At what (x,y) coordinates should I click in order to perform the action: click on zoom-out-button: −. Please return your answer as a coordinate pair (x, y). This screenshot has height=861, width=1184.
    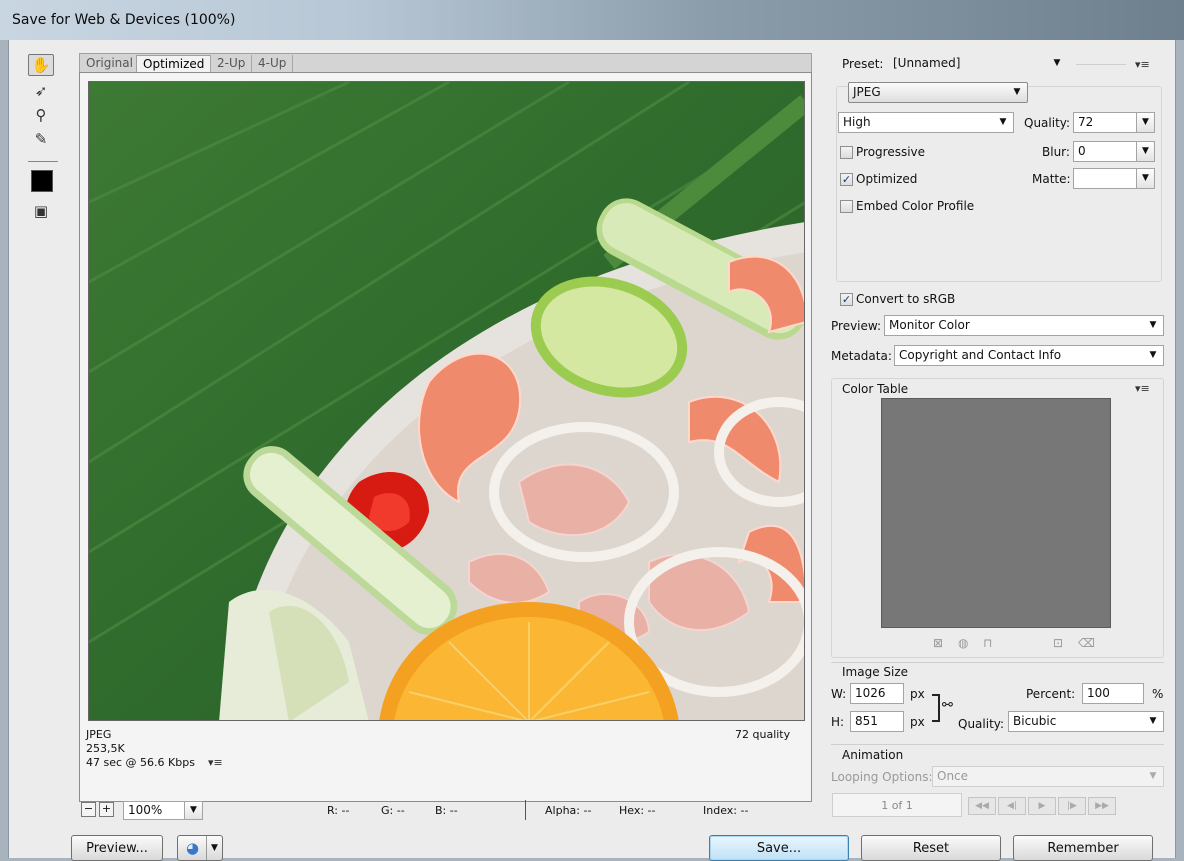
    Looking at the image, I should click on (88, 809).